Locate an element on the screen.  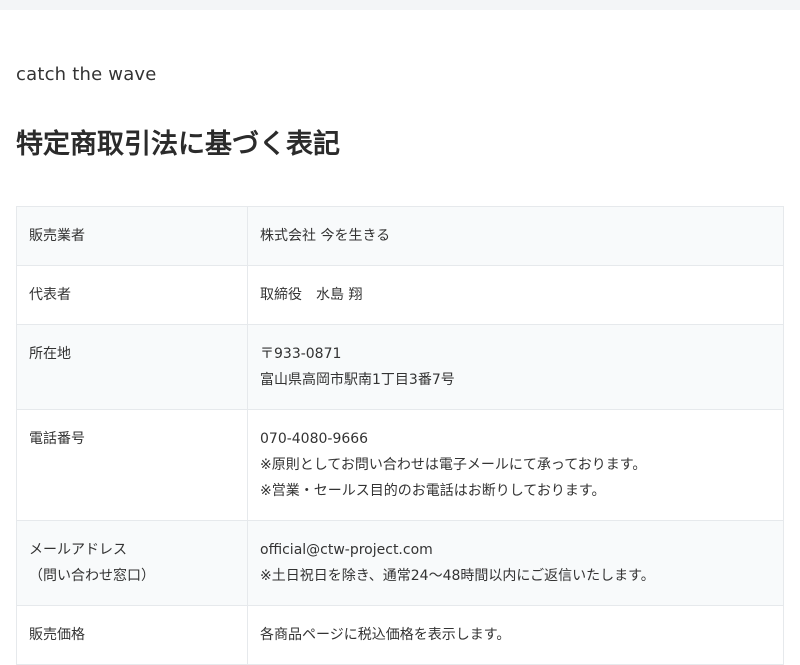
address-text: 富山県高岡市駅南1丁目3番7号 is located at coordinates (357, 380).